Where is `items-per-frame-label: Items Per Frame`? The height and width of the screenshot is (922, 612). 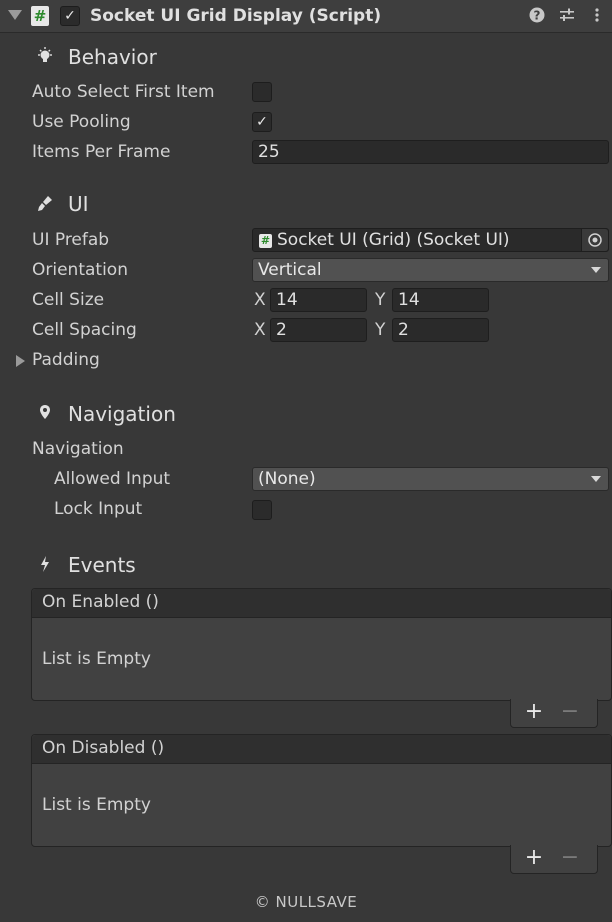 items-per-frame-label: Items Per Frame is located at coordinates (101, 152).